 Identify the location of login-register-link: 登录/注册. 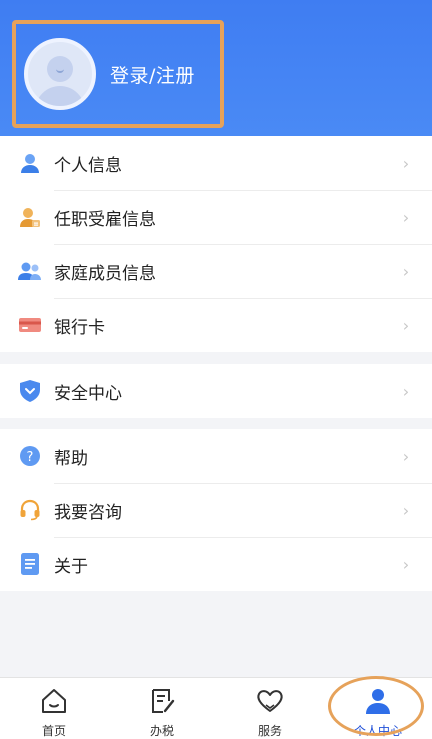
(152, 74).